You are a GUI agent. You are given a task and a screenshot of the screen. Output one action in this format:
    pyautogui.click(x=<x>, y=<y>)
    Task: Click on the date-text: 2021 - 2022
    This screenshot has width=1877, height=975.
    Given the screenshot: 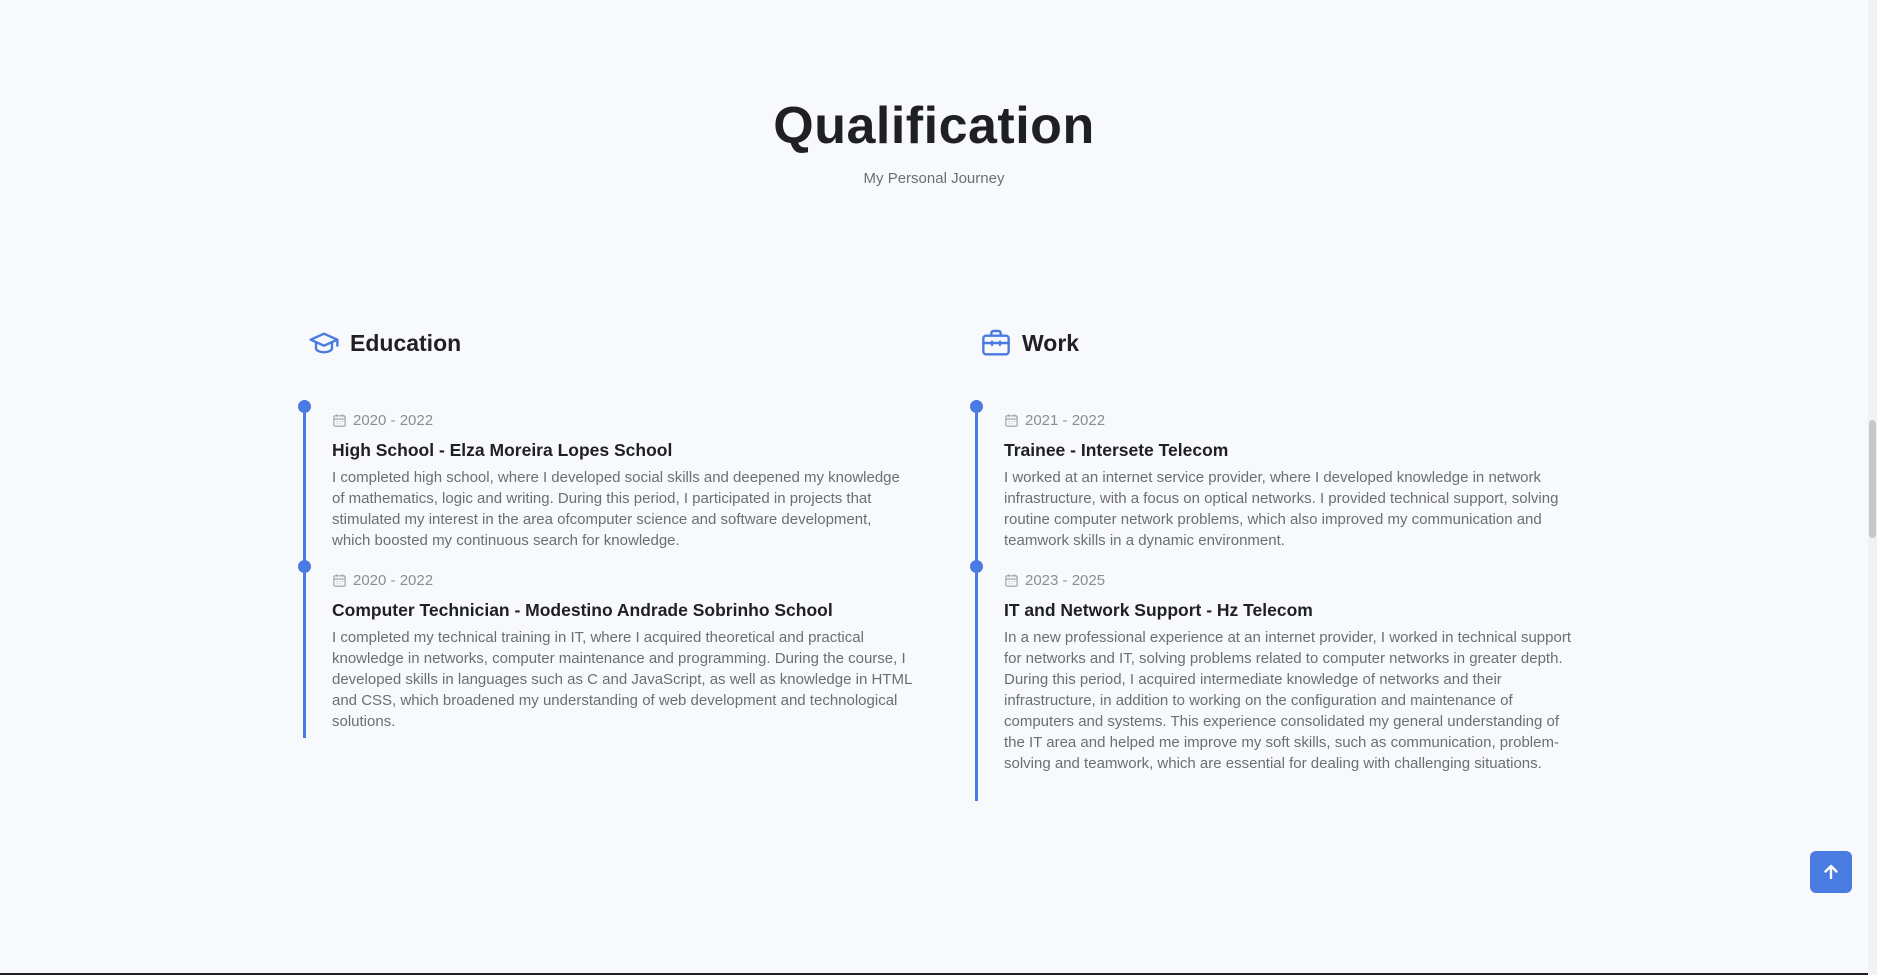 What is the action you would take?
    pyautogui.click(x=1065, y=420)
    